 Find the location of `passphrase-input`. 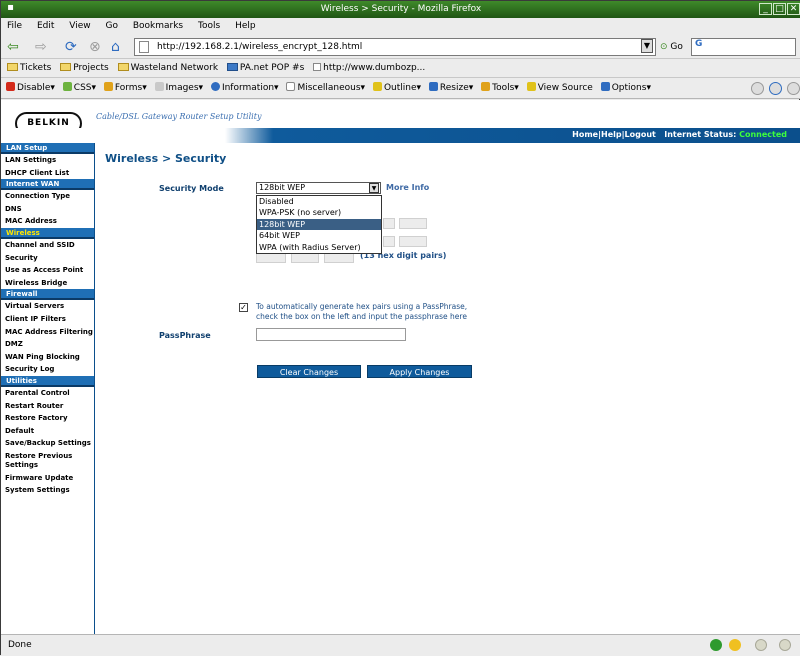

passphrase-input is located at coordinates (331, 334).